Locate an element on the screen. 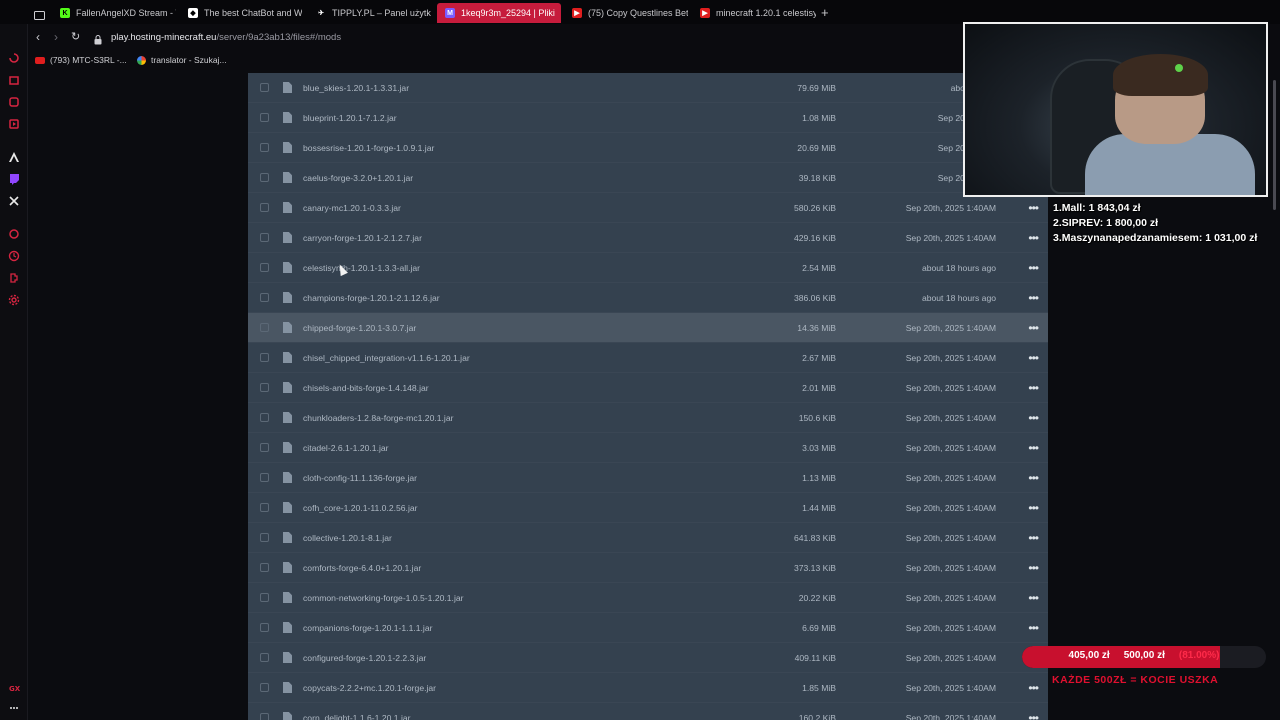  lock-icon is located at coordinates (98, 41).